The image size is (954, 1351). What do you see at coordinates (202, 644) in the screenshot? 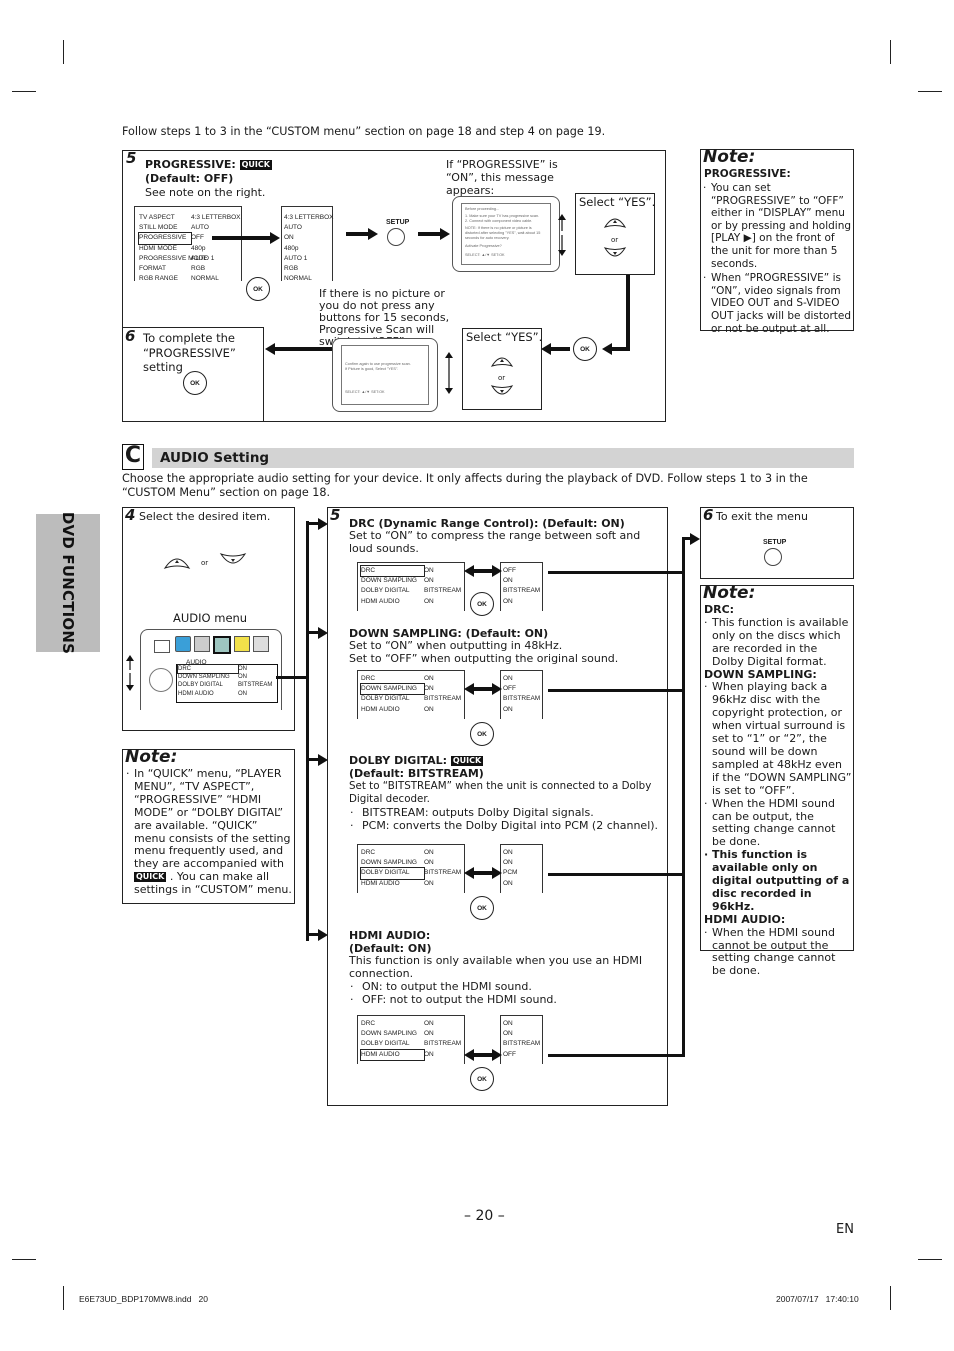
I see `display-icon` at bounding box center [202, 644].